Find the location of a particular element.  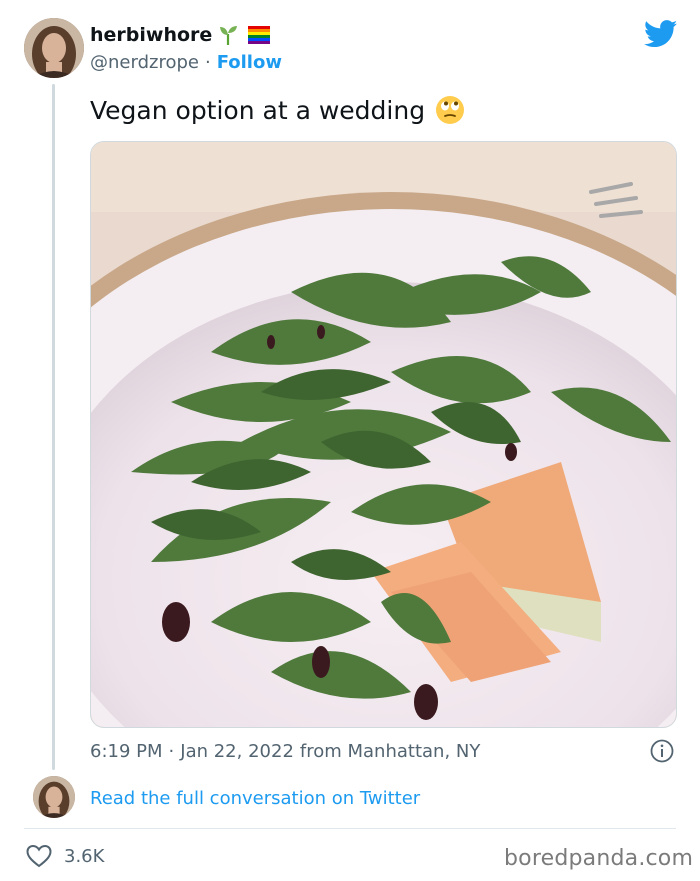

like-button: 3.6K is located at coordinates (65, 856).